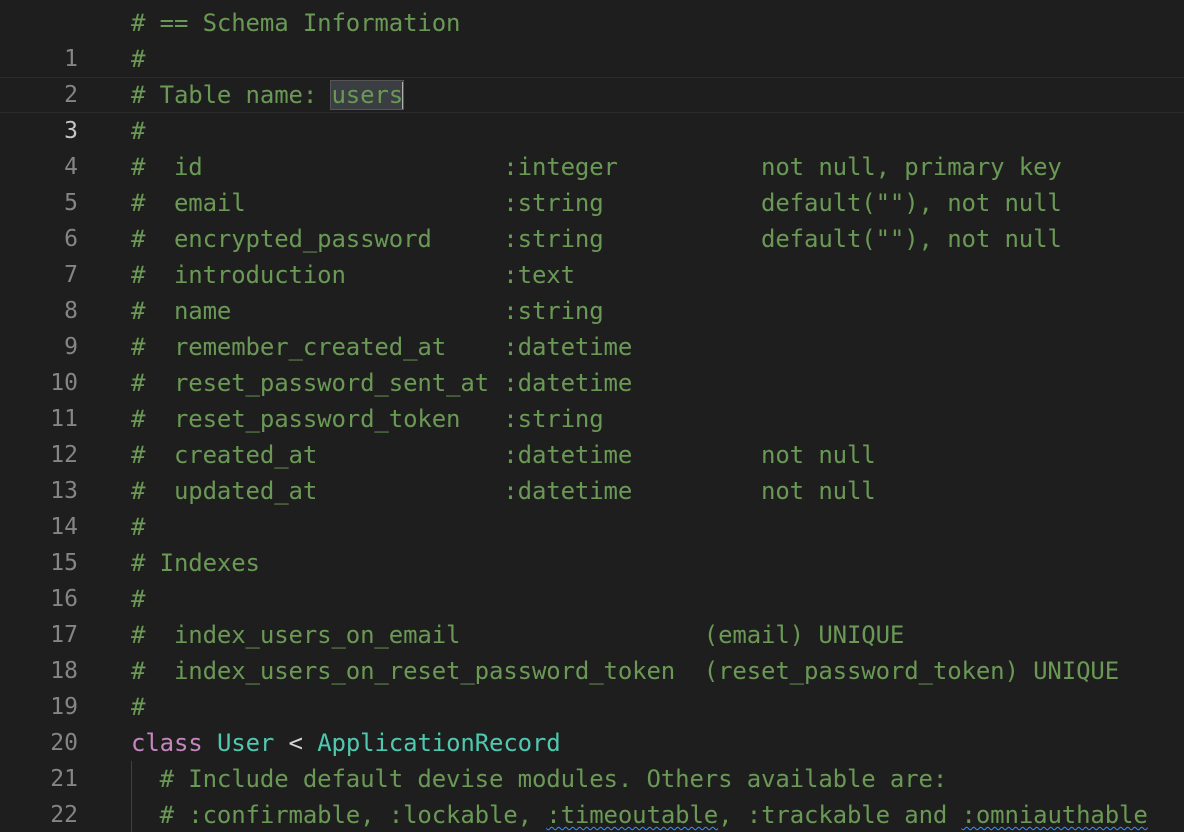 The height and width of the screenshot is (832, 1184). Describe the element at coordinates (592, 110) in the screenshot. I see `code-line-current: 3 # Table name: users` at that location.